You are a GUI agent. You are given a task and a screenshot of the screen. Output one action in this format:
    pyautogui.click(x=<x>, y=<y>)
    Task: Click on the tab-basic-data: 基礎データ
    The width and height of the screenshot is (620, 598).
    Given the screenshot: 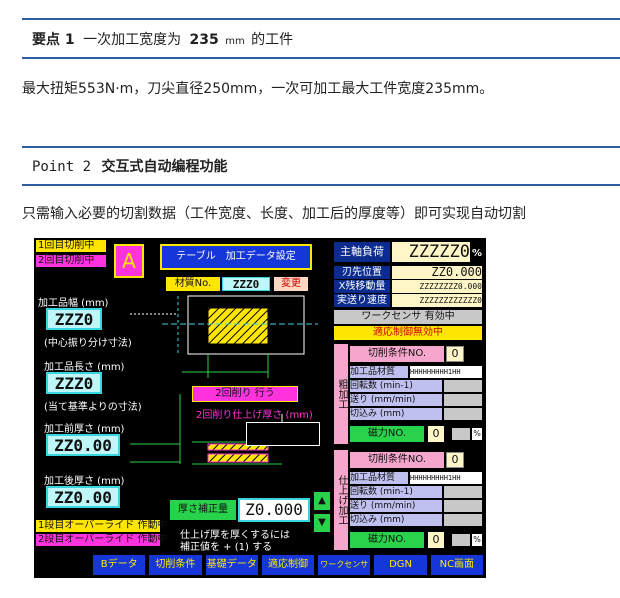 What is the action you would take?
    pyautogui.click(x=231, y=565)
    